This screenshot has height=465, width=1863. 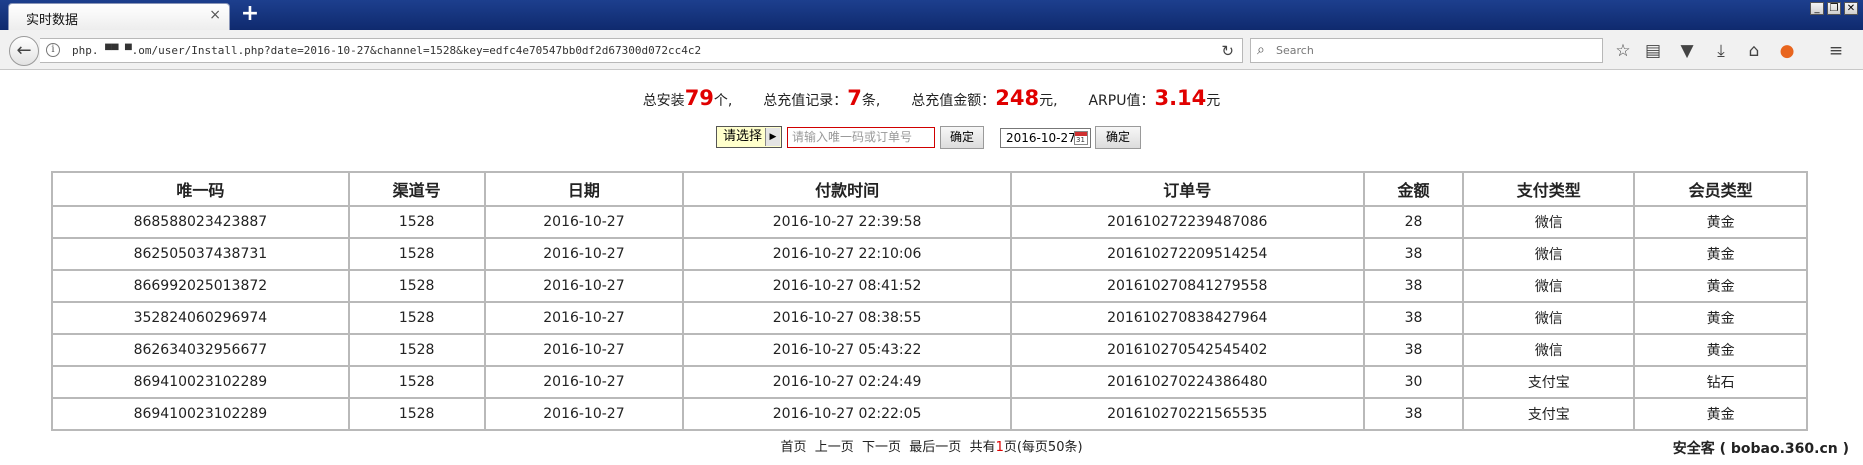 What do you see at coordinates (1549, 382) in the screenshot?
I see `table-cell: 支付宝` at bounding box center [1549, 382].